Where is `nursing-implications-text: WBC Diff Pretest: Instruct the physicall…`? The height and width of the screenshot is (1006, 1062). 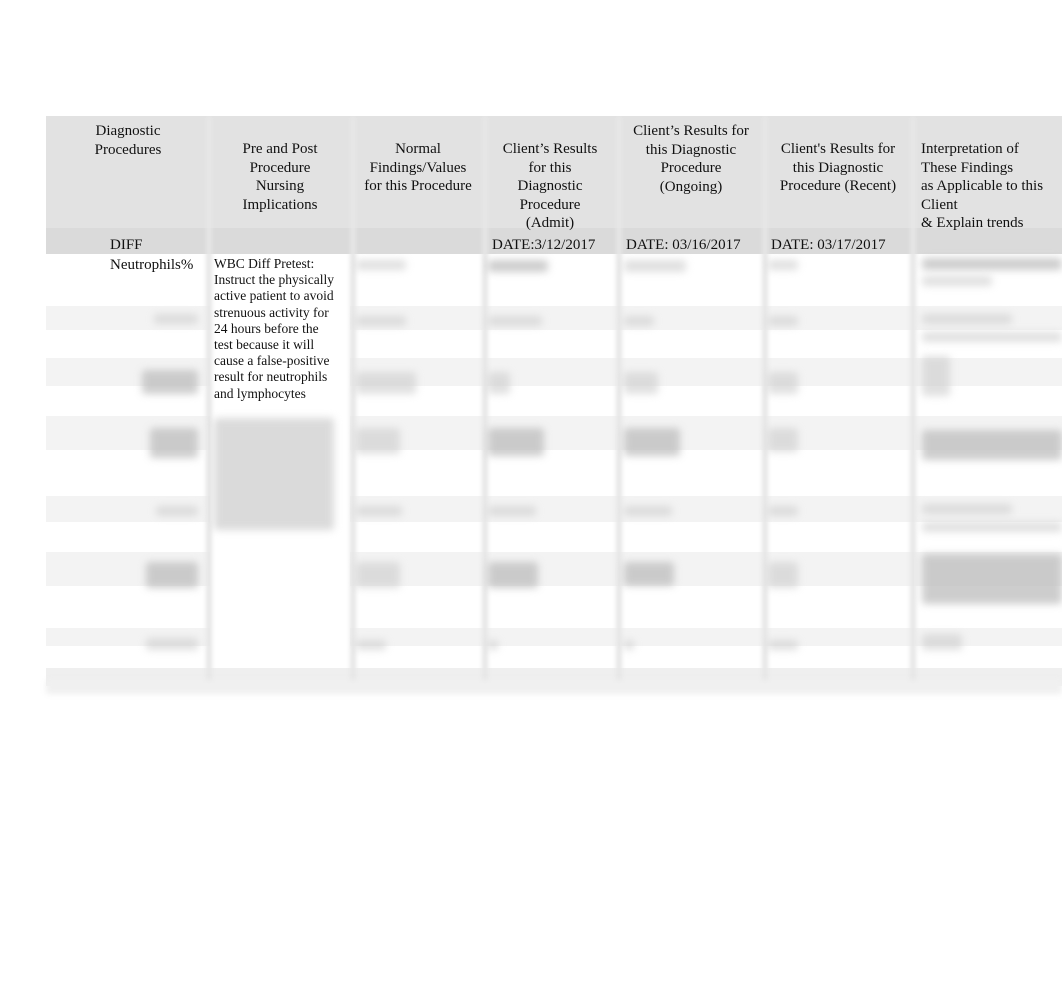 nursing-implications-text: WBC Diff Pretest: Instruct the physicall… is located at coordinates (280, 329).